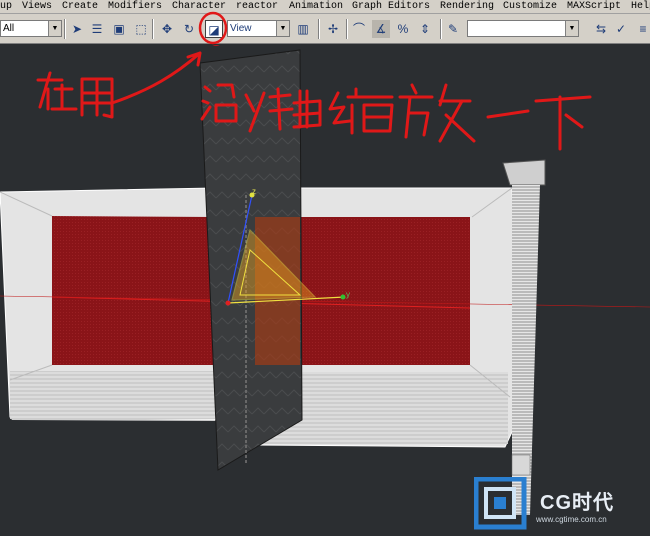 This screenshot has height=536, width=650. Describe the element at coordinates (642, 29) in the screenshot. I see `layer-manager-icon: ≡` at that location.